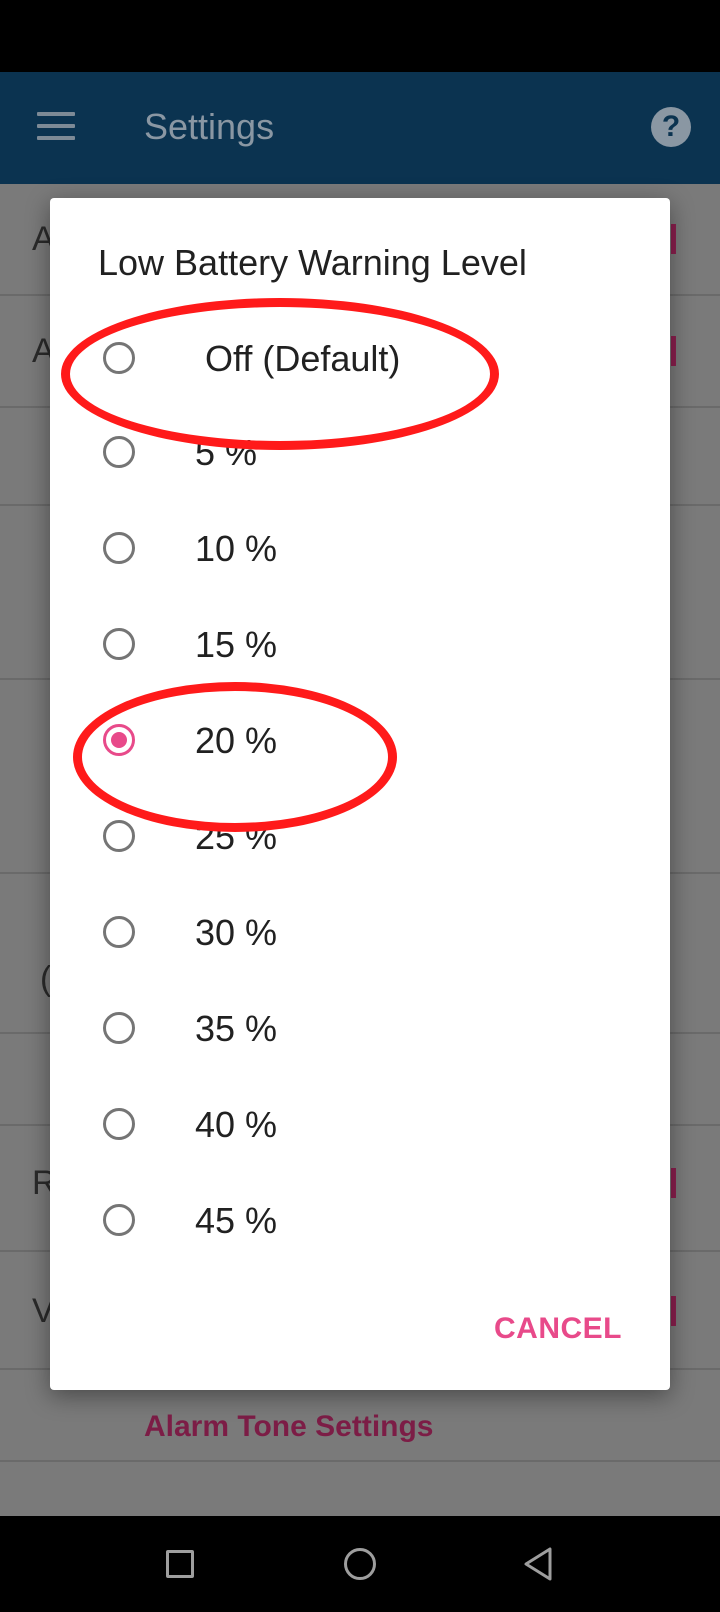 The width and height of the screenshot is (720, 1612). I want to click on option-label: 20 %, so click(236, 740).